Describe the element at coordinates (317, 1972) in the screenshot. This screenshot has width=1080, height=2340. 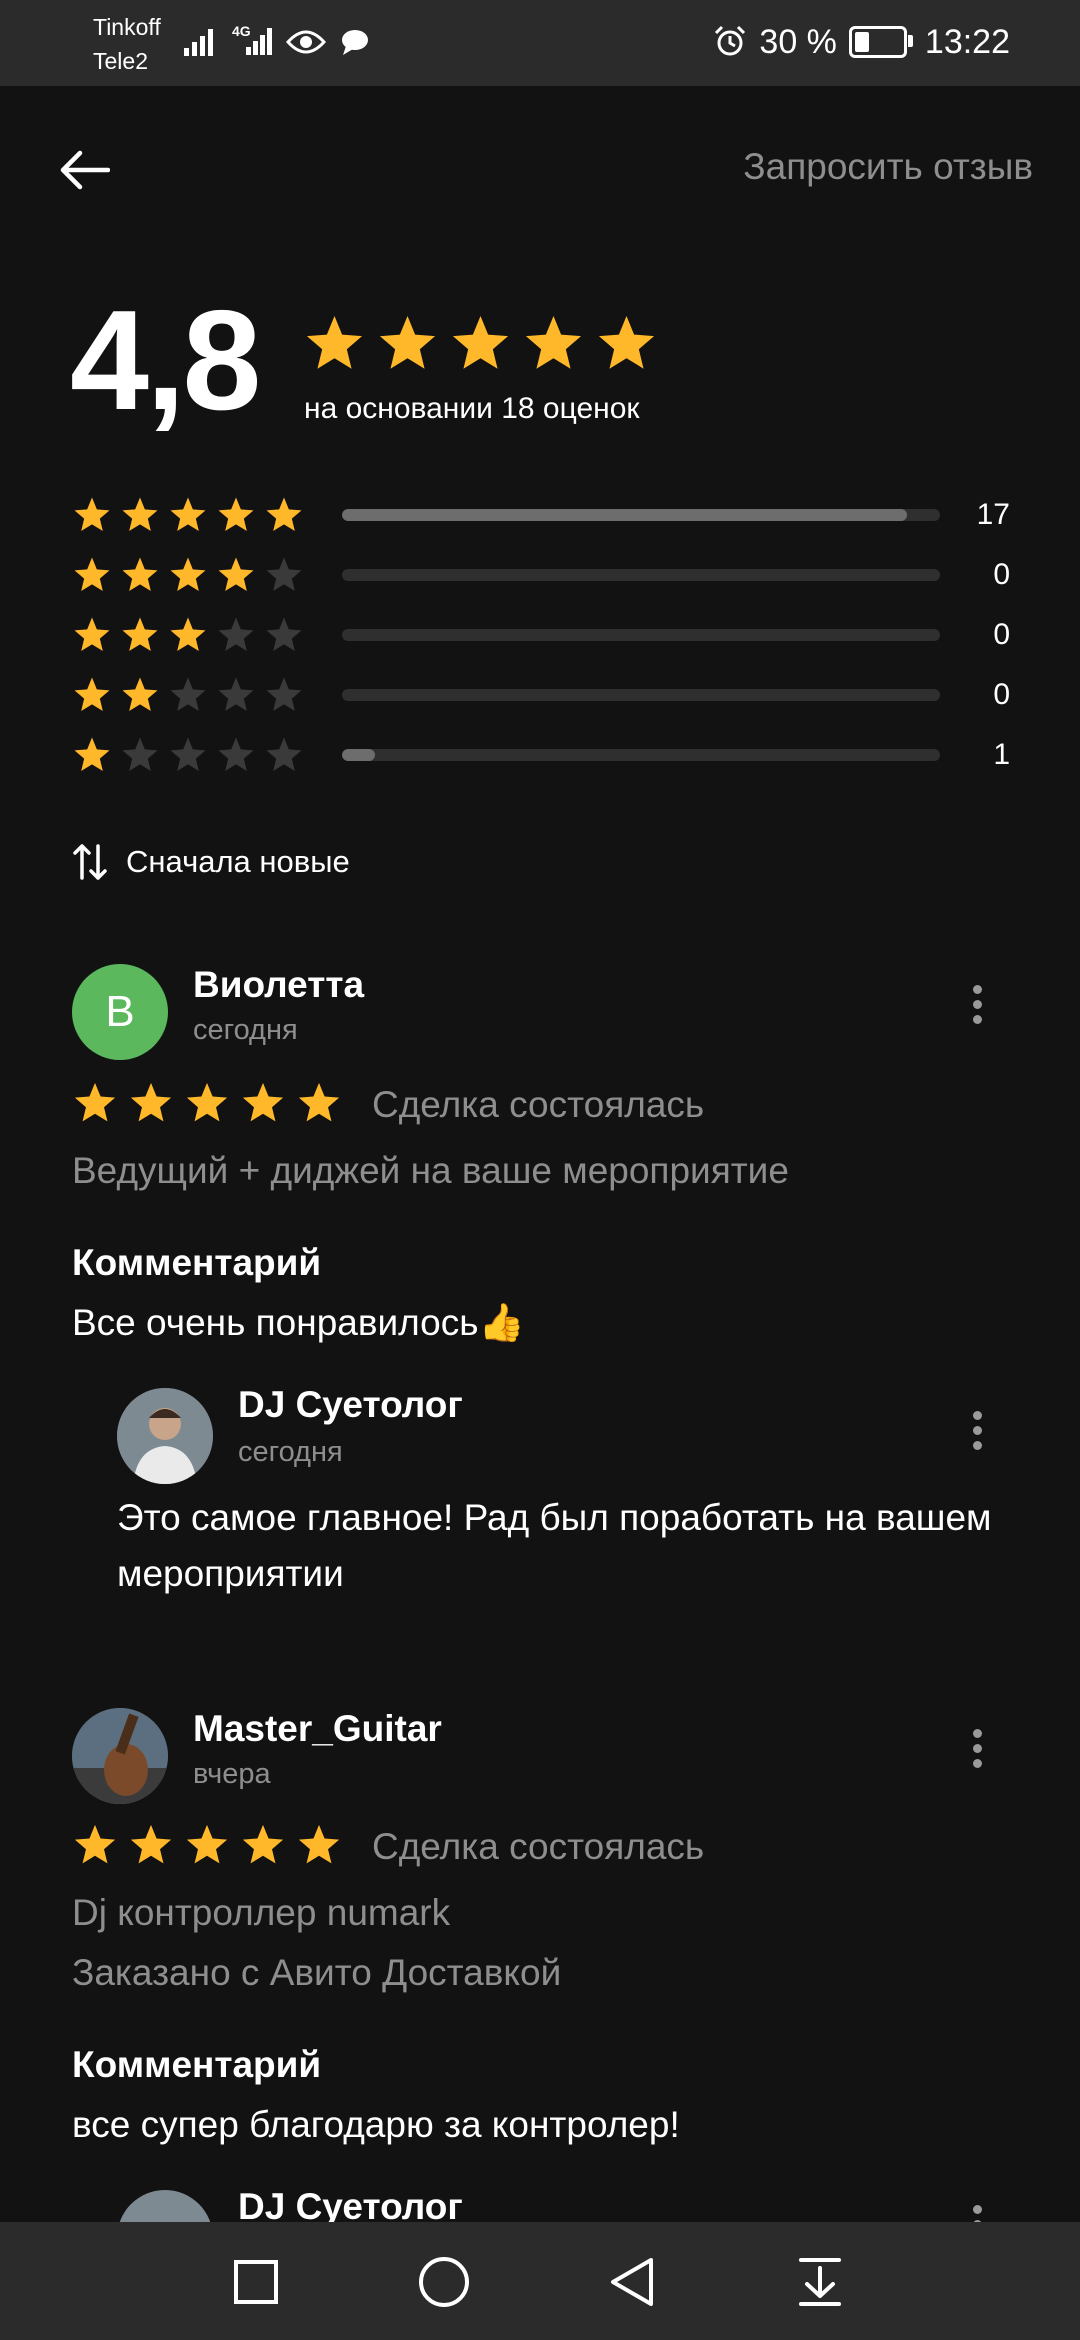
I see `delivery-note: Заказано с Авито Доставкой` at that location.